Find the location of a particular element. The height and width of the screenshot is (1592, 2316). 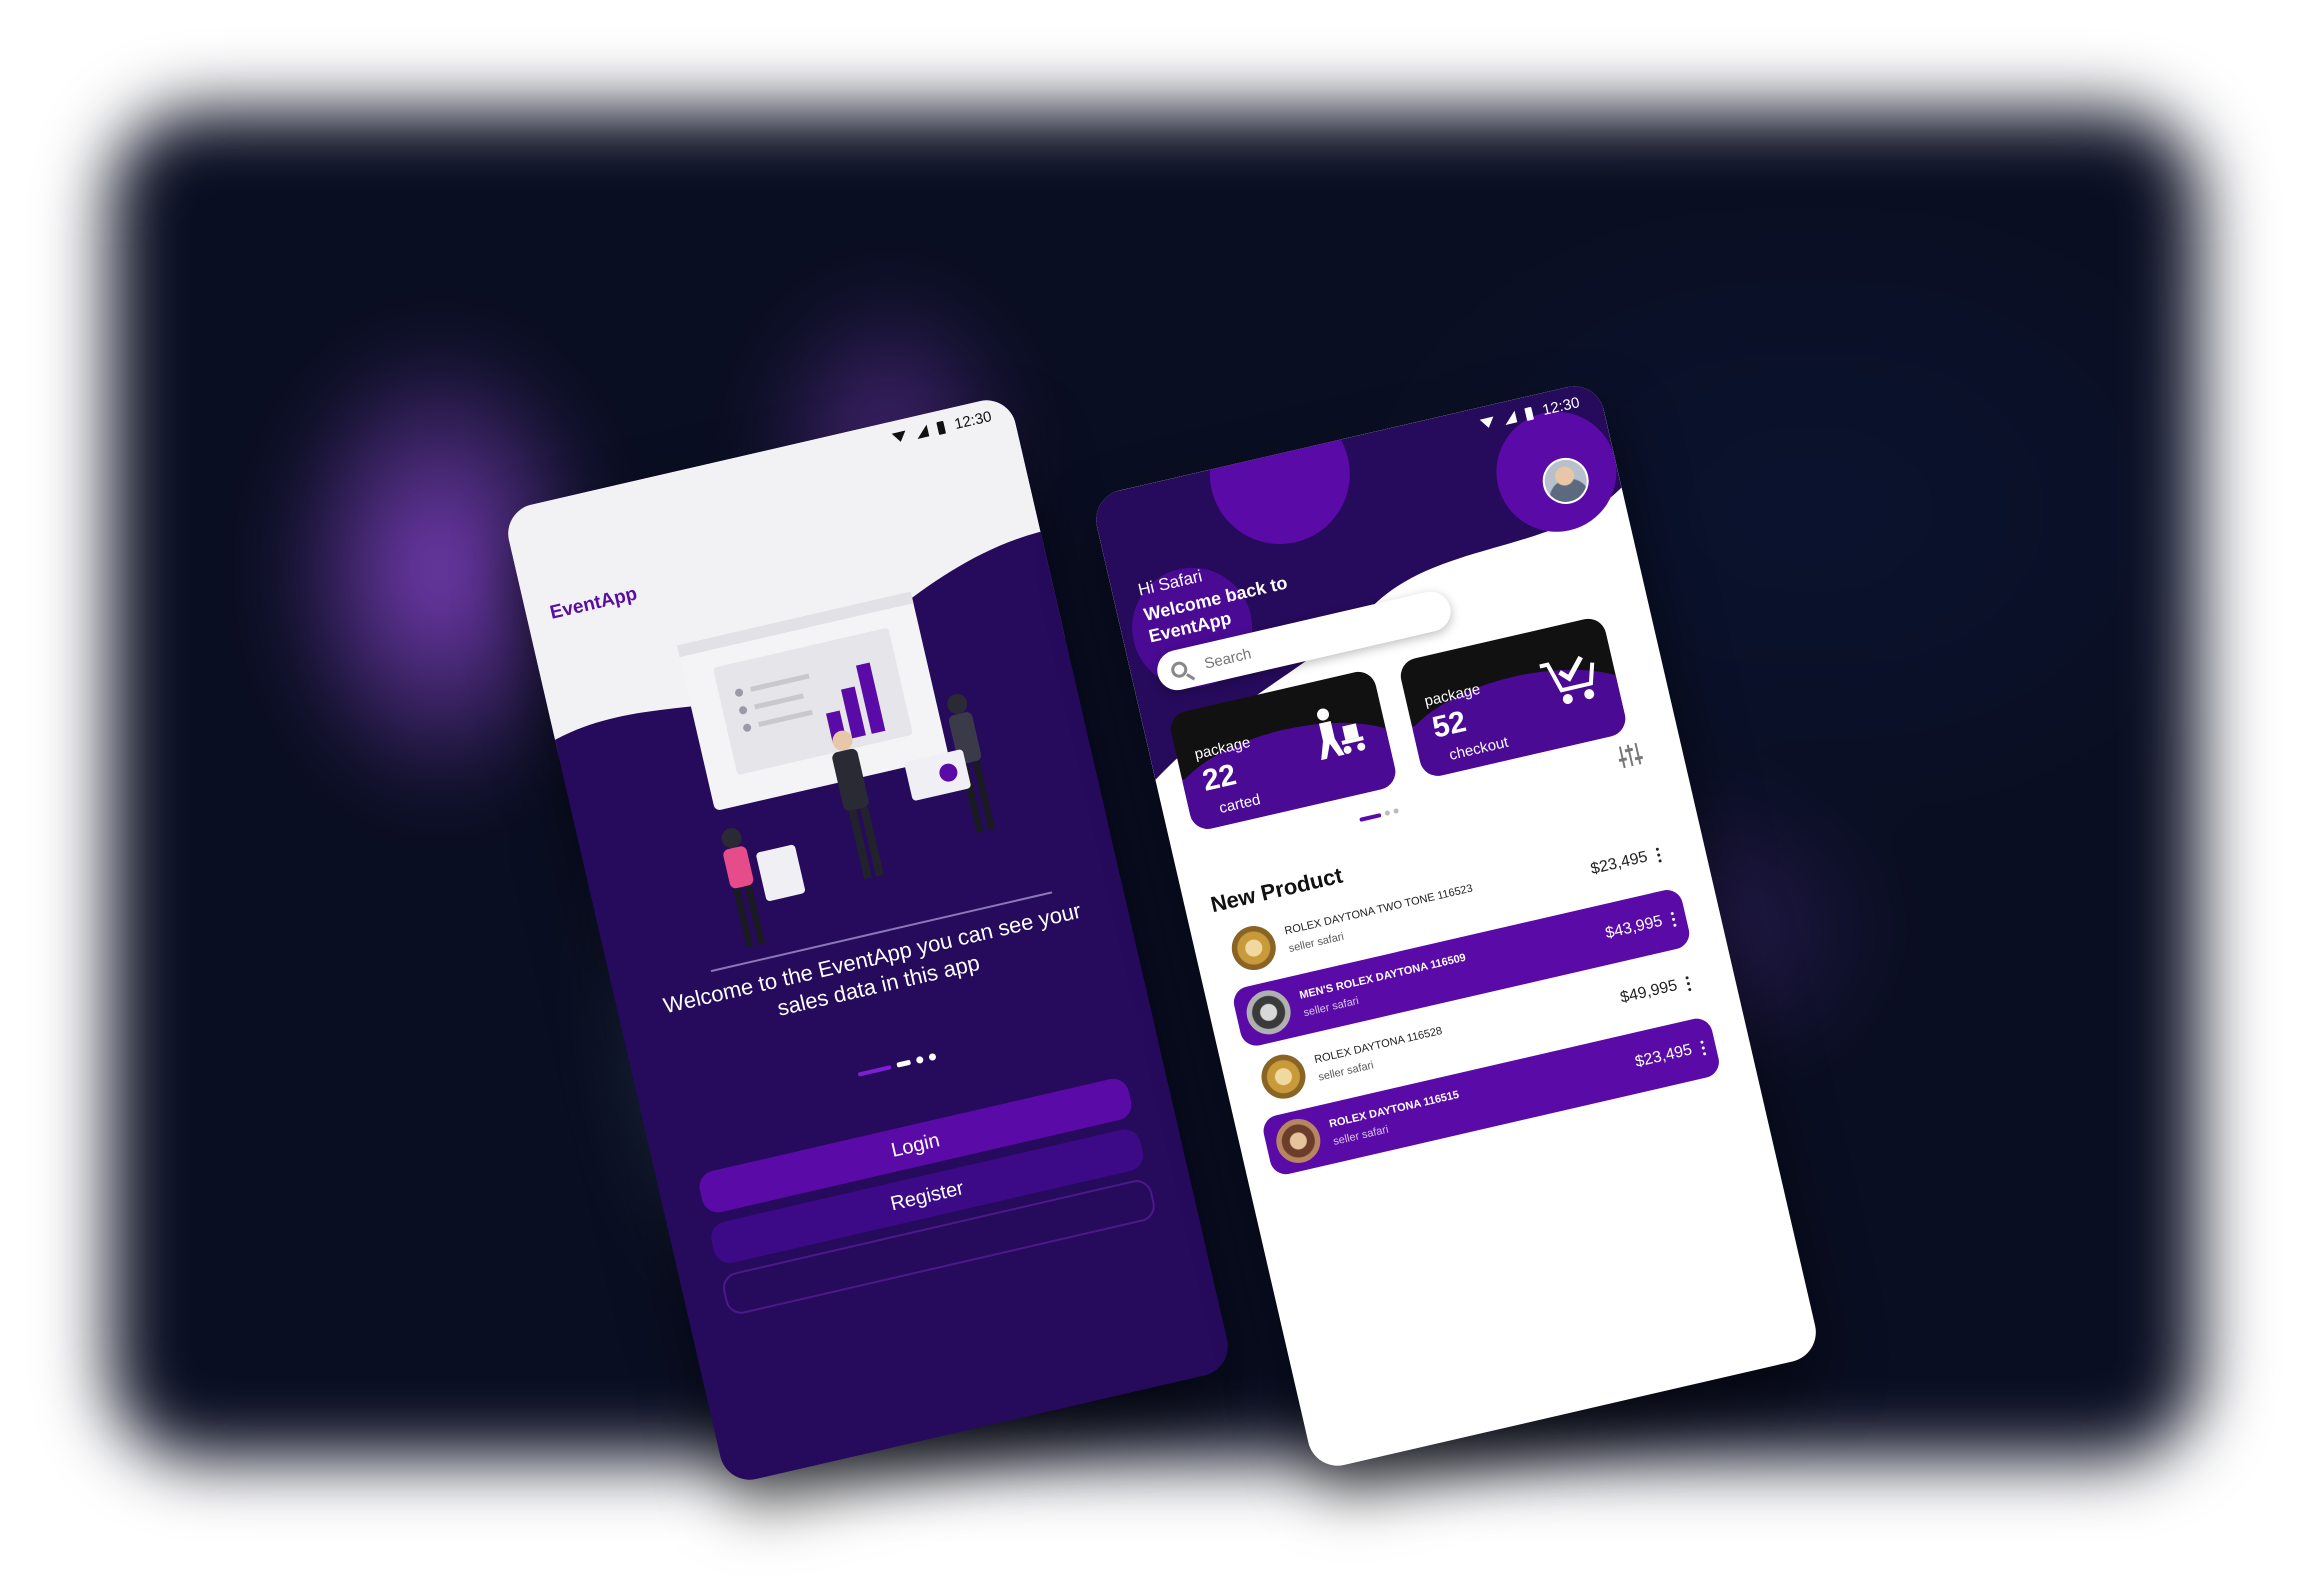

page-indicator-active is located at coordinates (904, 1063).